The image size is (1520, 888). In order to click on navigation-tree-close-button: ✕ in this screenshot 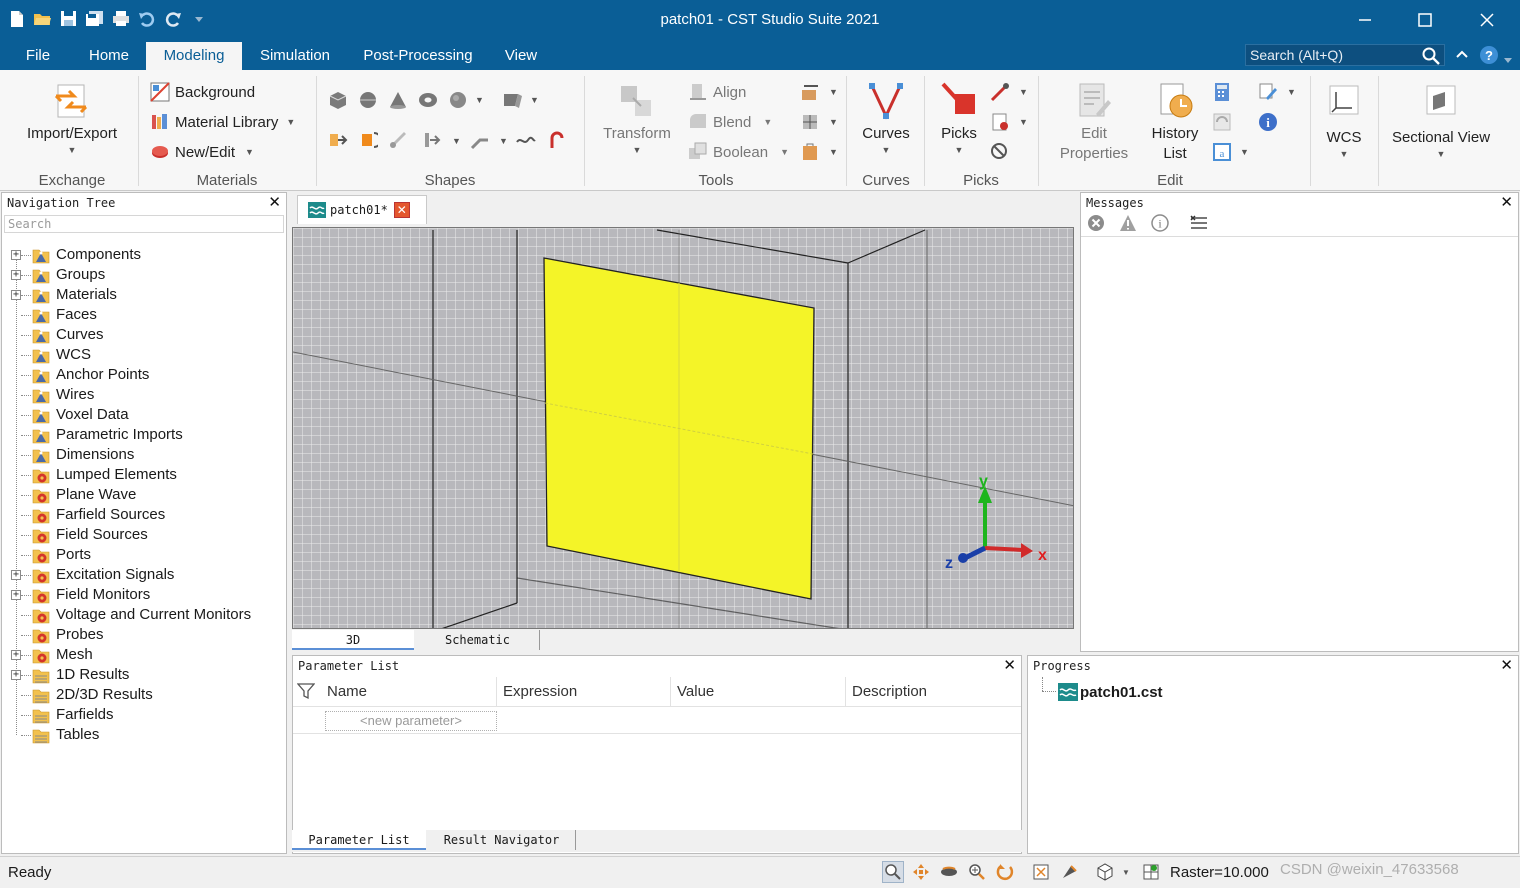, I will do `click(274, 202)`.